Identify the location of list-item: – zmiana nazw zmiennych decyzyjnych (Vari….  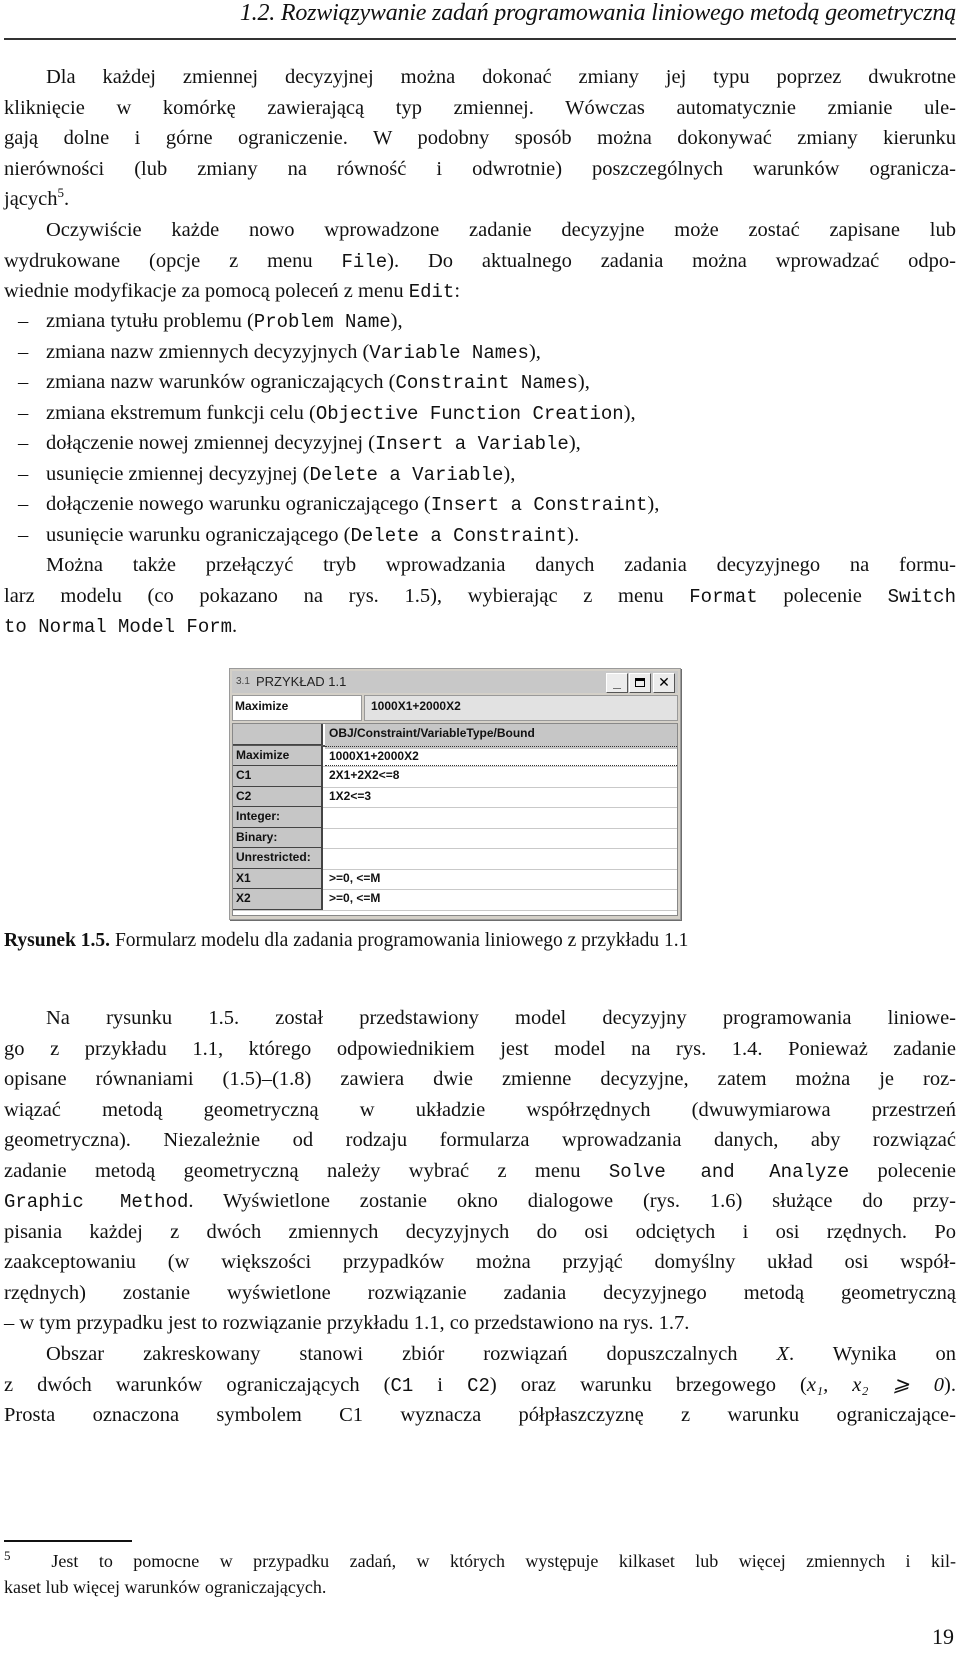
(480, 352).